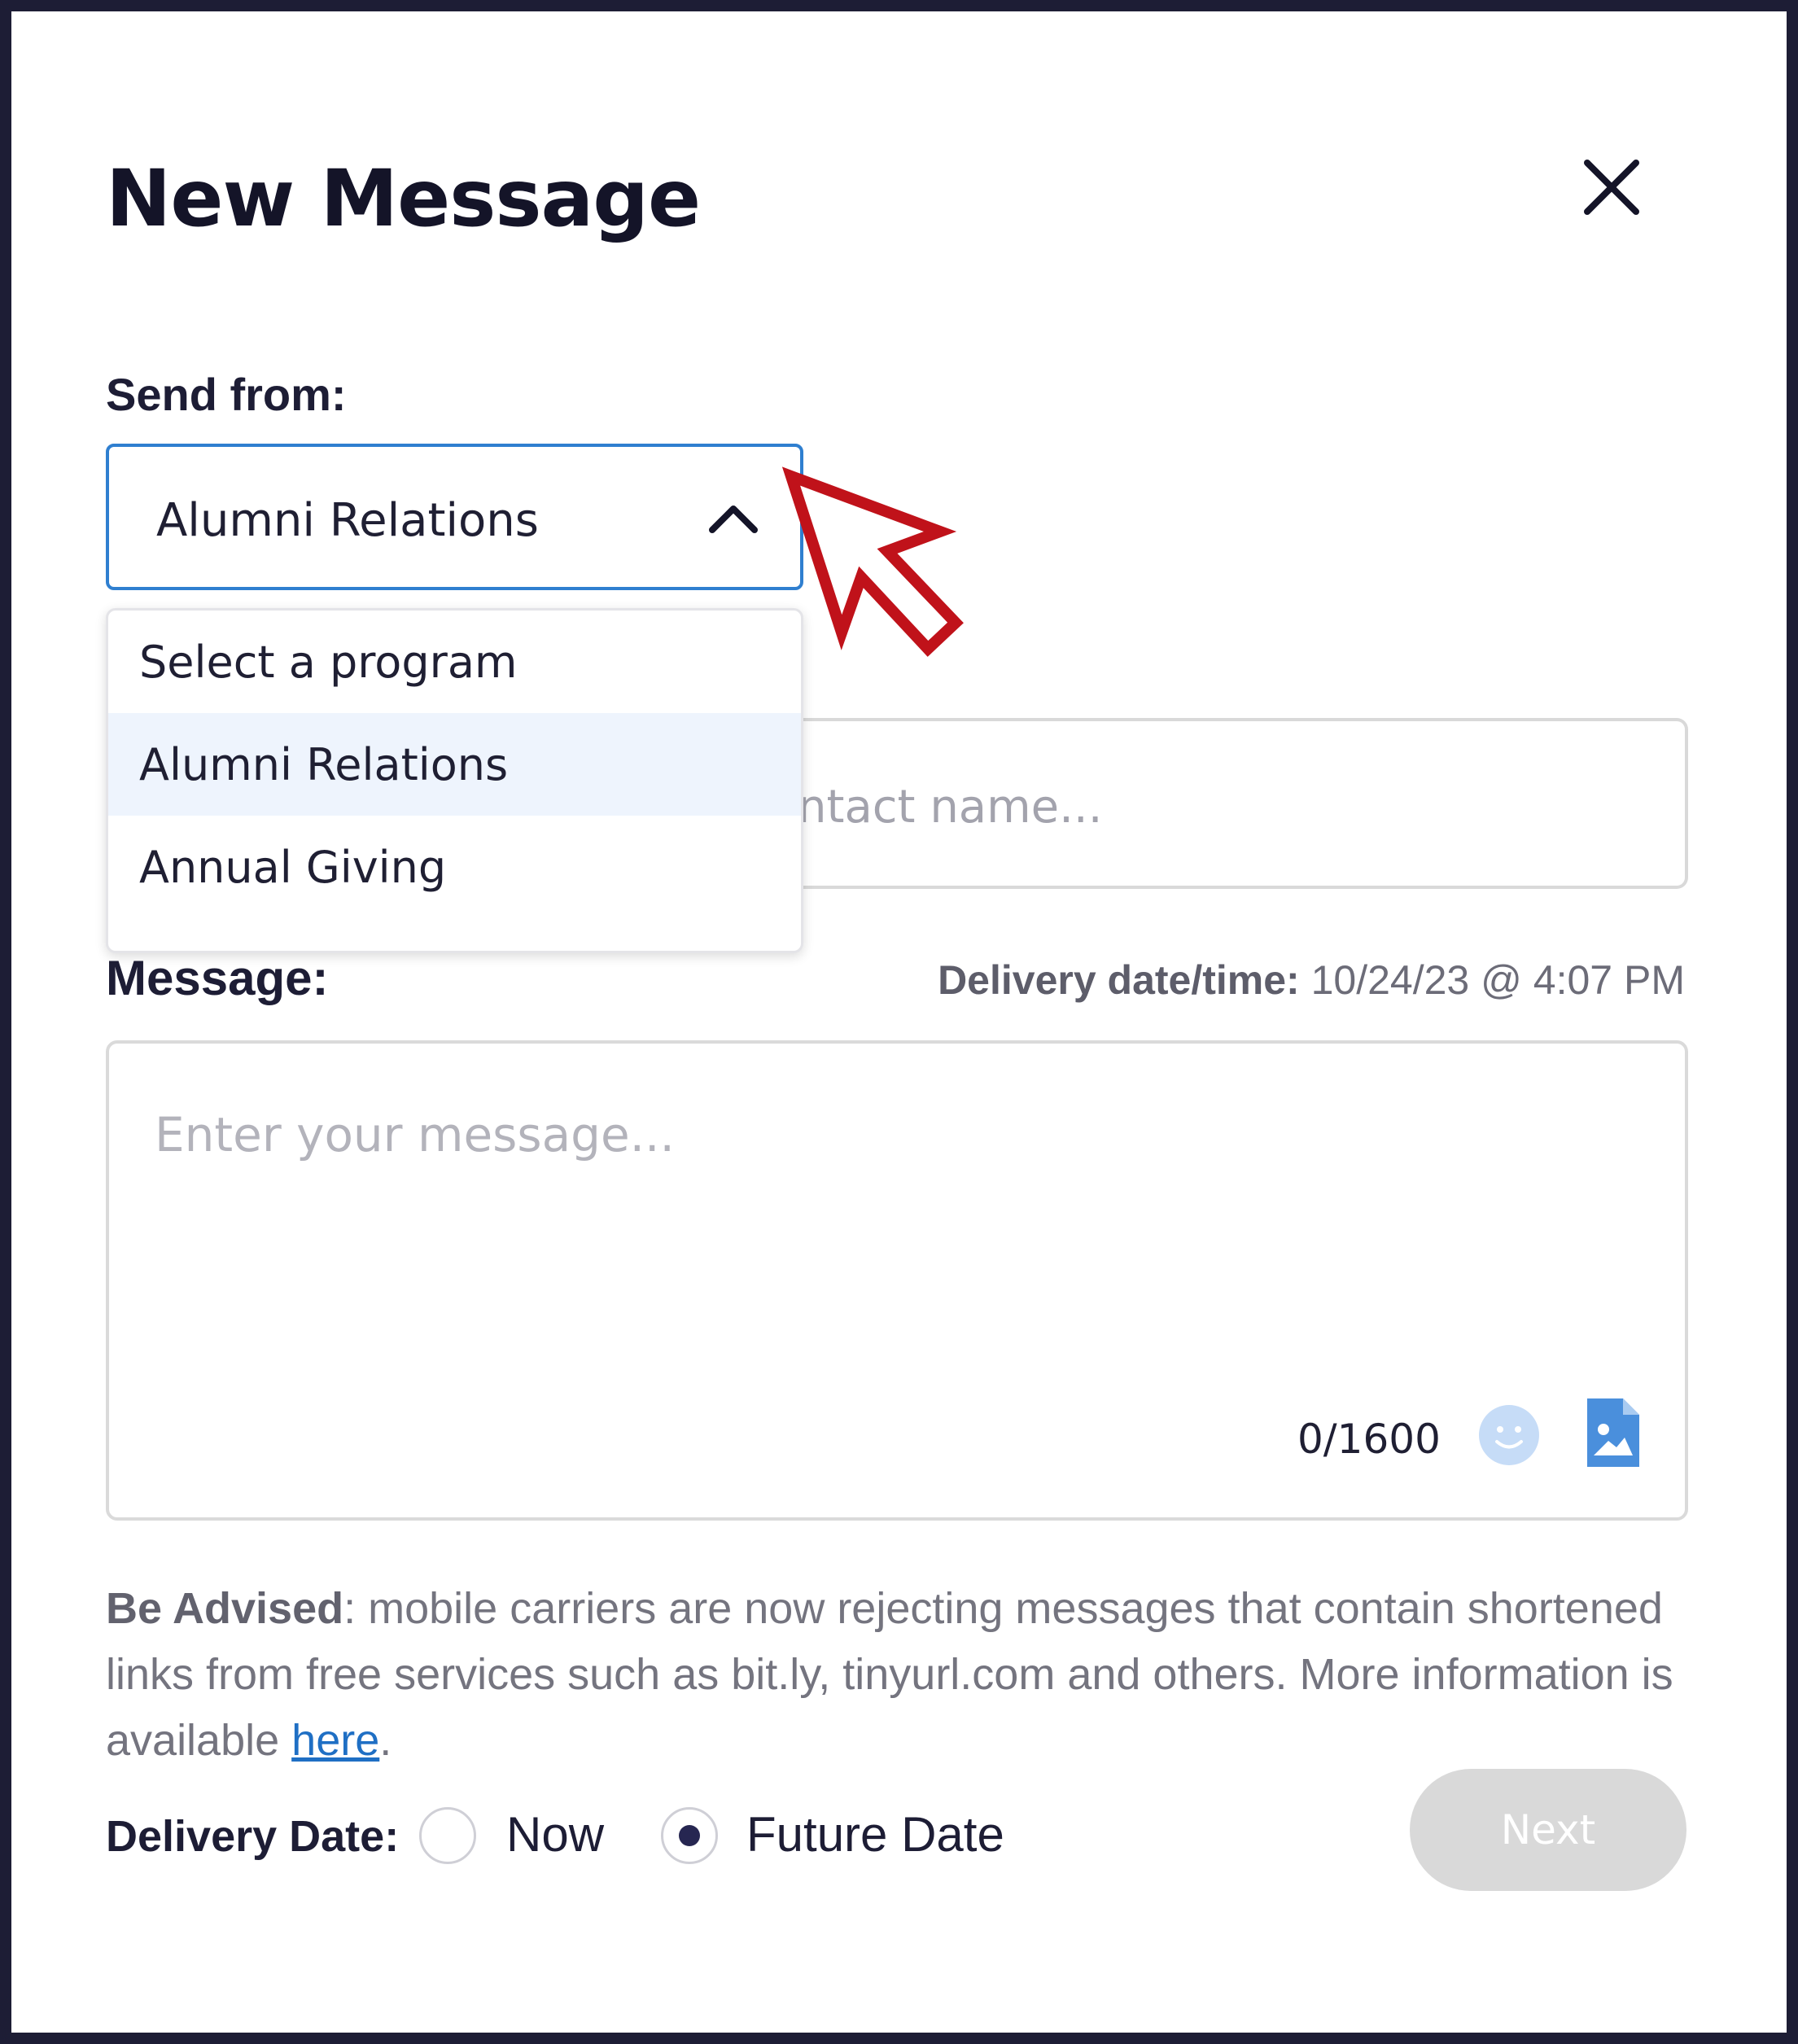  Describe the element at coordinates (1492, 980) in the screenshot. I see `delivery-datetime-value: 10/24/23 @ 4:07 PM` at that location.